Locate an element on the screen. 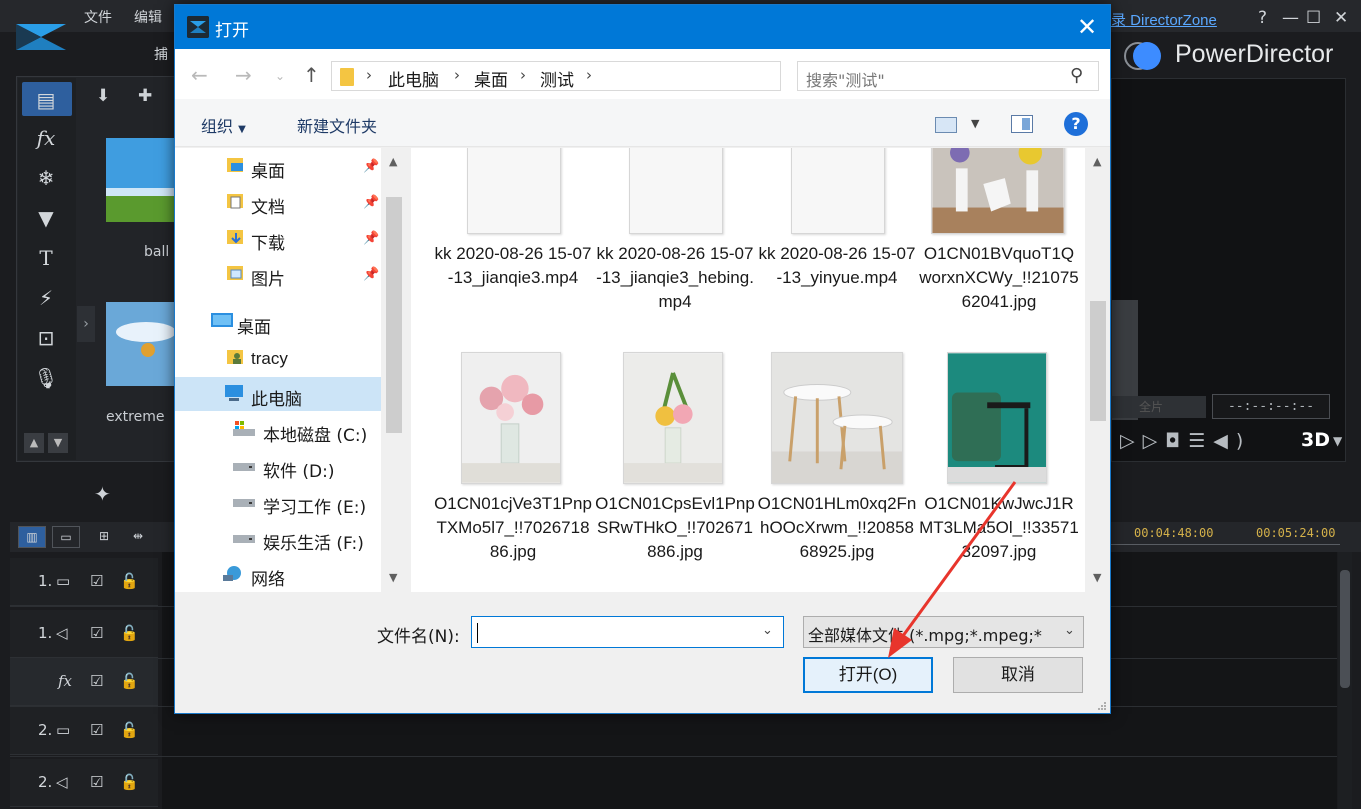  nav-item-drive-c: 本地磁盘 (C:) is located at coordinates (315, 433).